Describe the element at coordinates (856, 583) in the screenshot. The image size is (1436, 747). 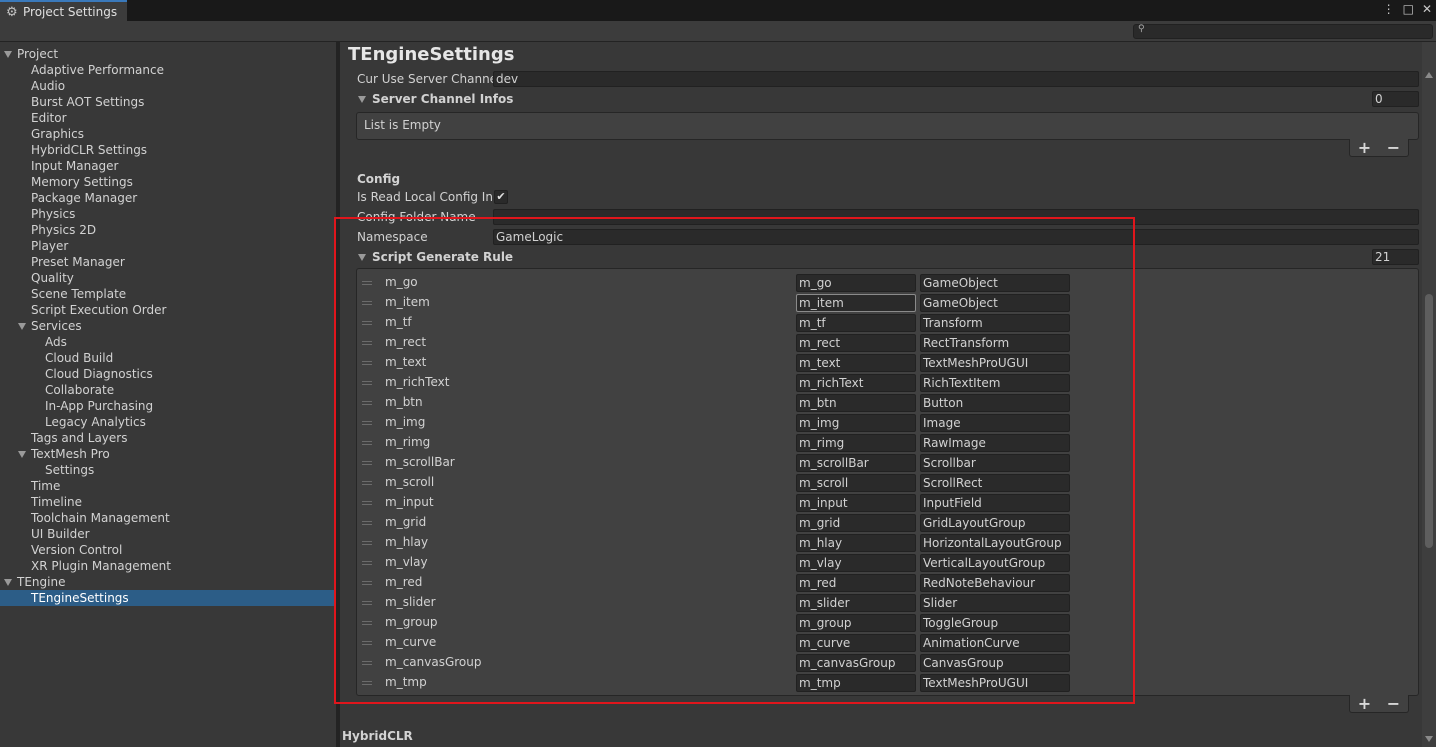
I see `rule-prefix-field: m_red` at that location.